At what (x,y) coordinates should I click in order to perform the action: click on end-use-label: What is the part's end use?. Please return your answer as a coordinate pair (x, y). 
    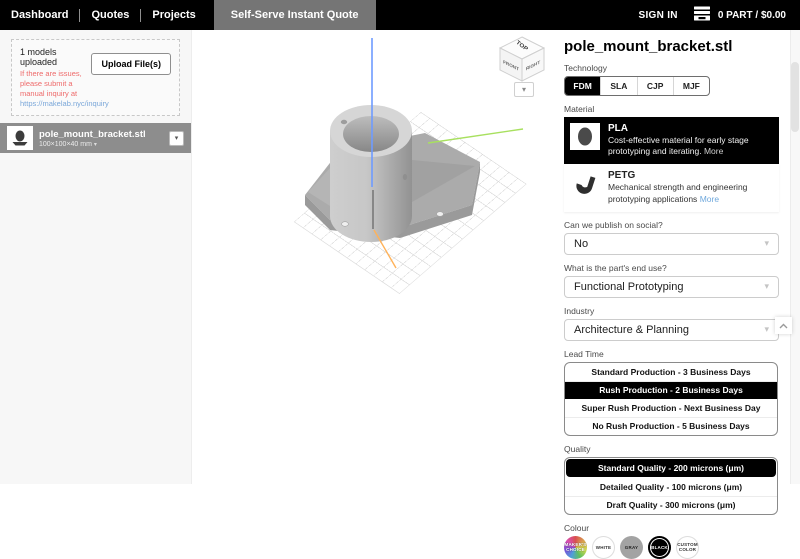
    Looking at the image, I should click on (615, 267).